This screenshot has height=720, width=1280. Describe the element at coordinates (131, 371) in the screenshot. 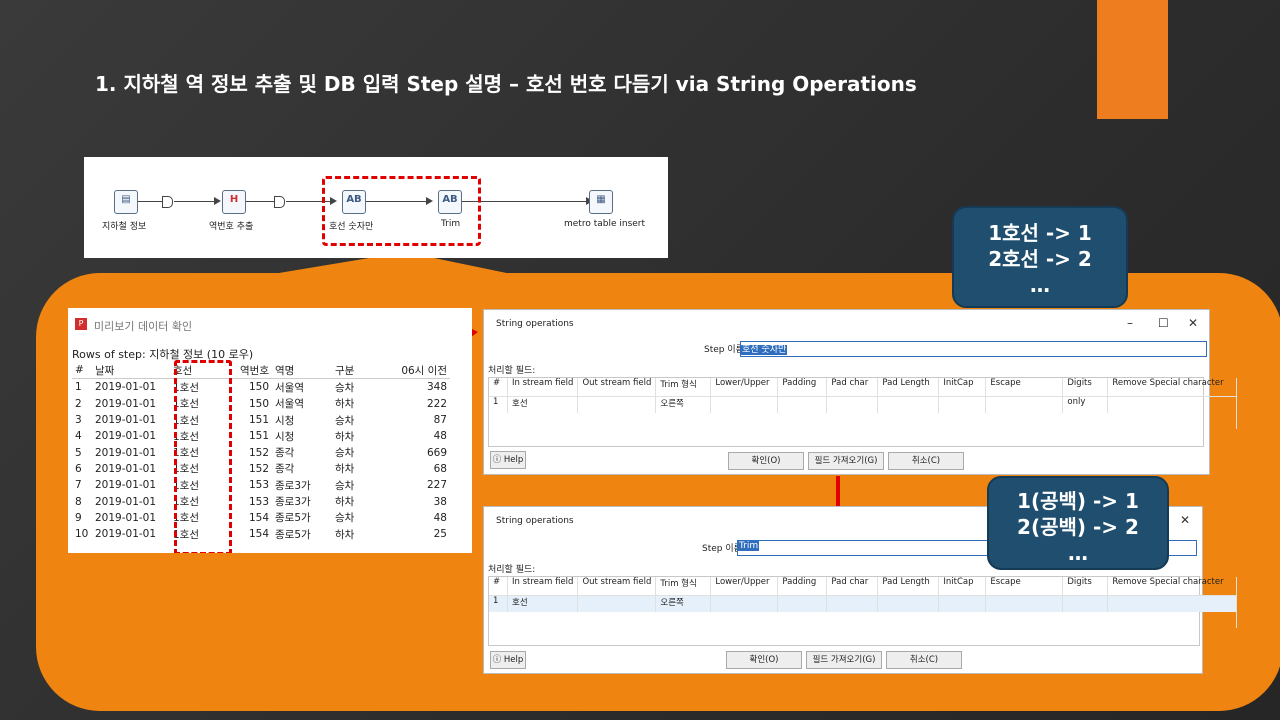

I see `col-header: 날짜` at that location.